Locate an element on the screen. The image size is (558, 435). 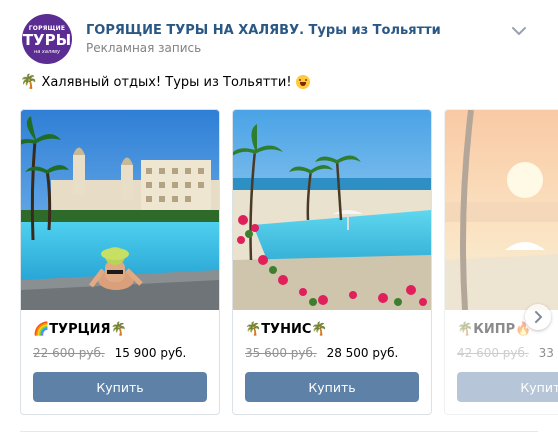
rainbow-emoji: 🌈 is located at coordinates (41, 329).